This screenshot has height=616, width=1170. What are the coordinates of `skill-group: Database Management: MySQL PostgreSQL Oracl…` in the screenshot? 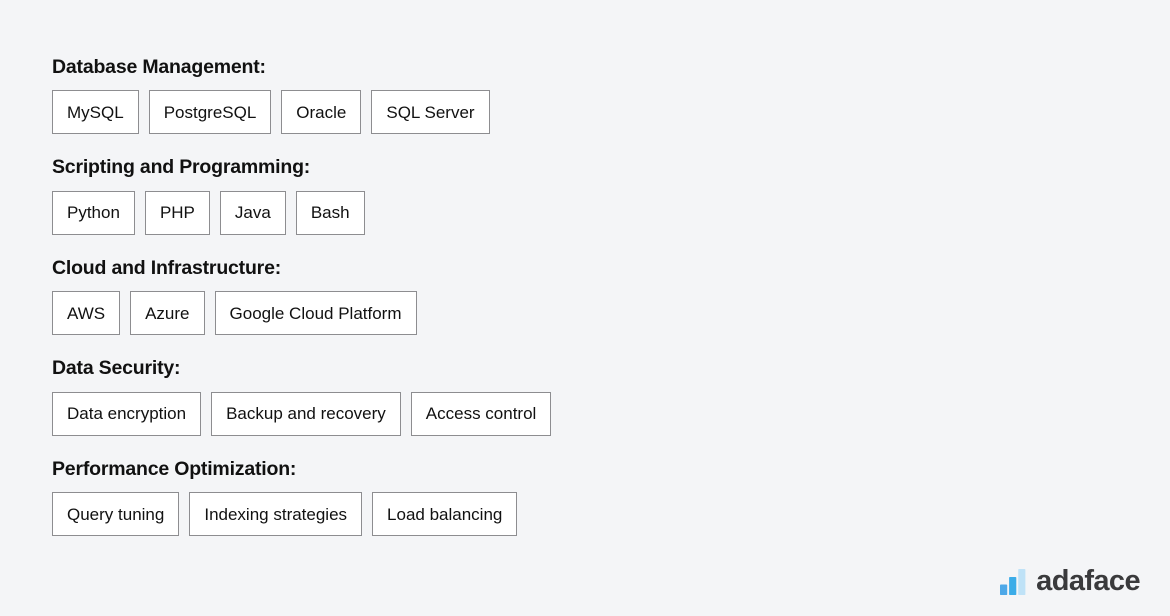 It's located at (582, 95).